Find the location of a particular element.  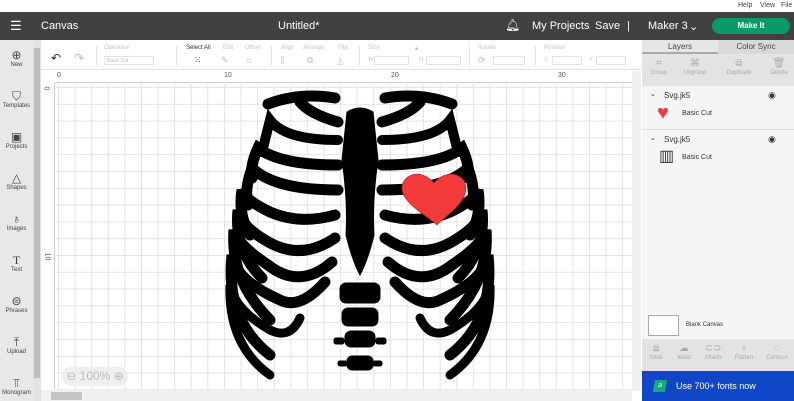

zoom-level: 100% is located at coordinates (95, 376).